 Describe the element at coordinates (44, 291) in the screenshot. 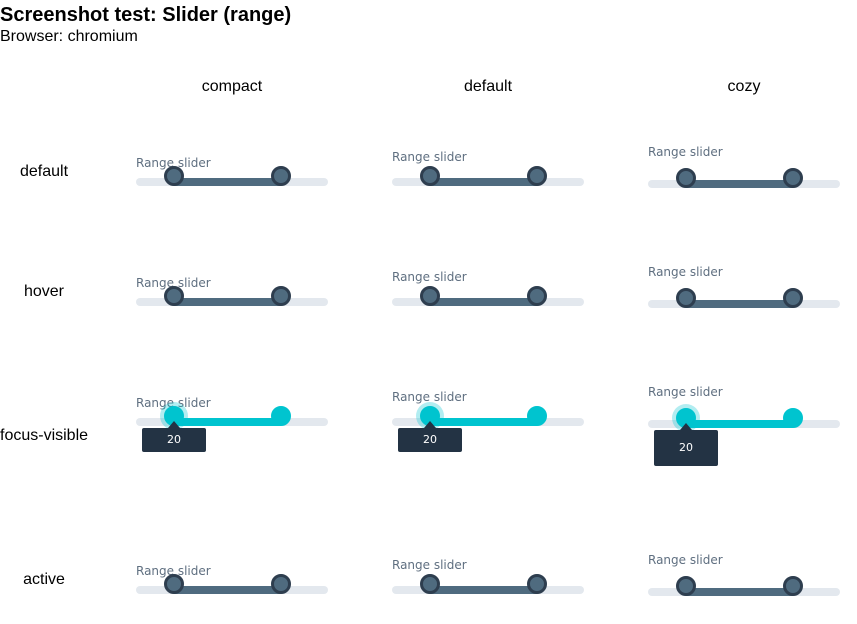

I see `row-label-hover: hover` at that location.